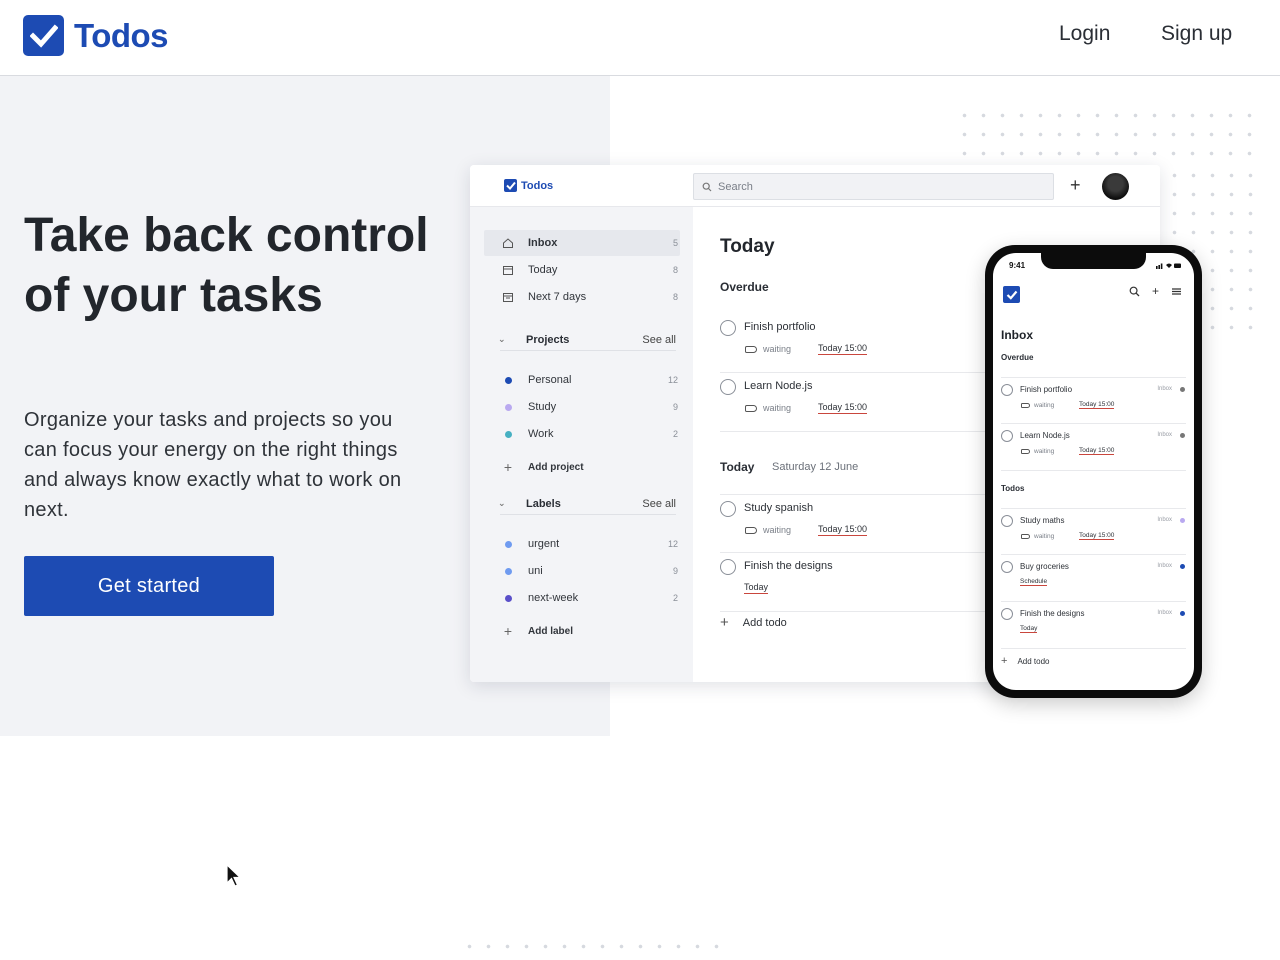  I want to click on sidebar-item-label: Inbox, so click(543, 243).